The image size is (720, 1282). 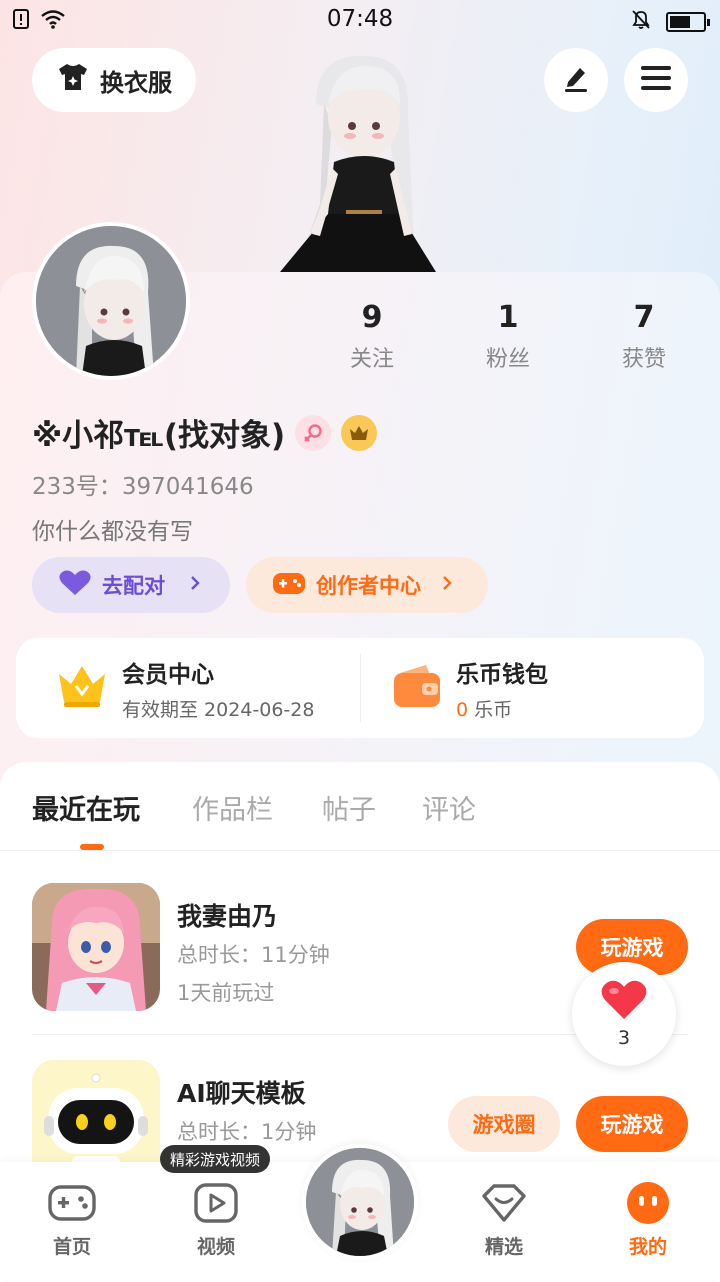 What do you see at coordinates (502, 674) in the screenshot?
I see `wallet-title: 乐币钱包` at bounding box center [502, 674].